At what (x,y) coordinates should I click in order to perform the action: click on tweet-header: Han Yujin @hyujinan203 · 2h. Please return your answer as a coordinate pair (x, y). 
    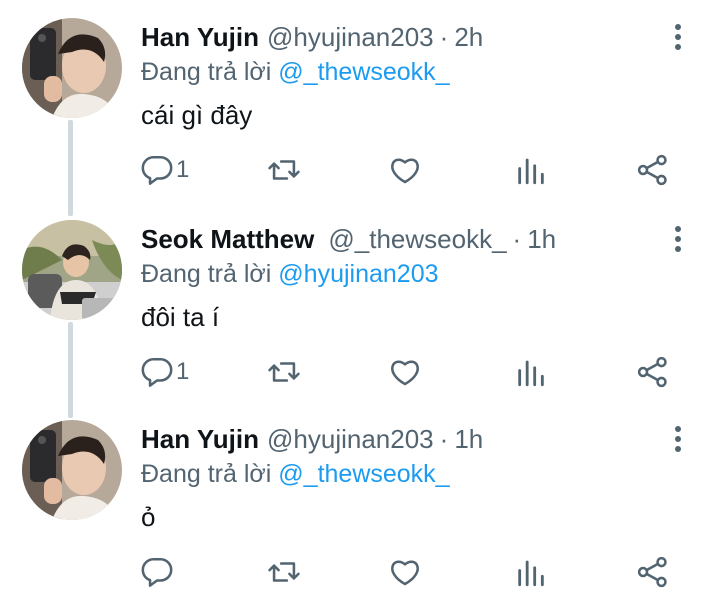
    Looking at the image, I should click on (312, 37).